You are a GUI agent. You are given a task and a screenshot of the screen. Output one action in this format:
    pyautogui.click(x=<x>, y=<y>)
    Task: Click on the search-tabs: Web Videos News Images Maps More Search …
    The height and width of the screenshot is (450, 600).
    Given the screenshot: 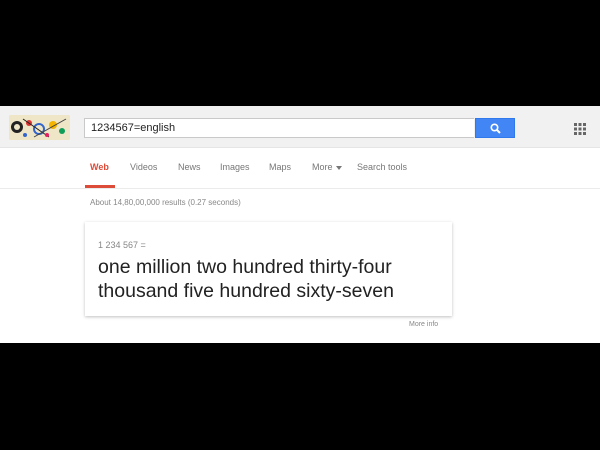 What is the action you would take?
    pyautogui.click(x=300, y=168)
    